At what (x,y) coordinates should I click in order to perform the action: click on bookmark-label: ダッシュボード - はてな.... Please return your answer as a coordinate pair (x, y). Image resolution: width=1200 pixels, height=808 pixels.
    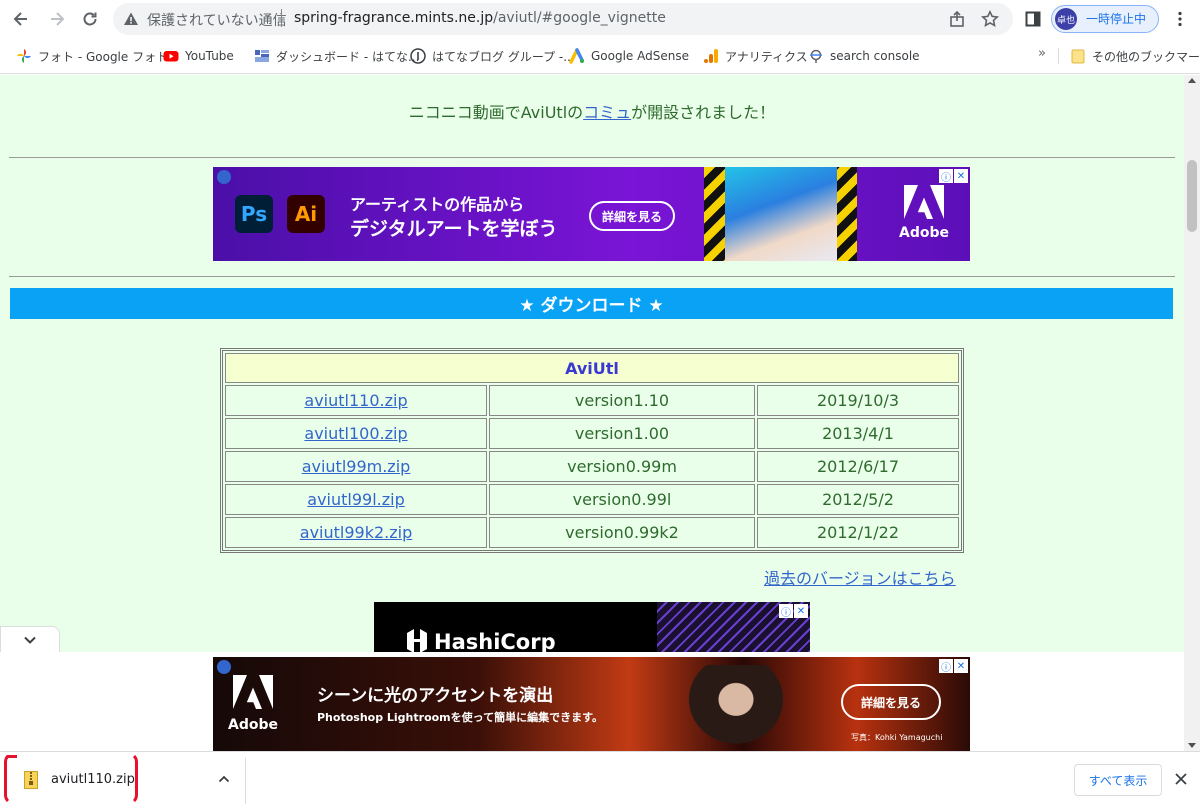
    Looking at the image, I should click on (348, 56).